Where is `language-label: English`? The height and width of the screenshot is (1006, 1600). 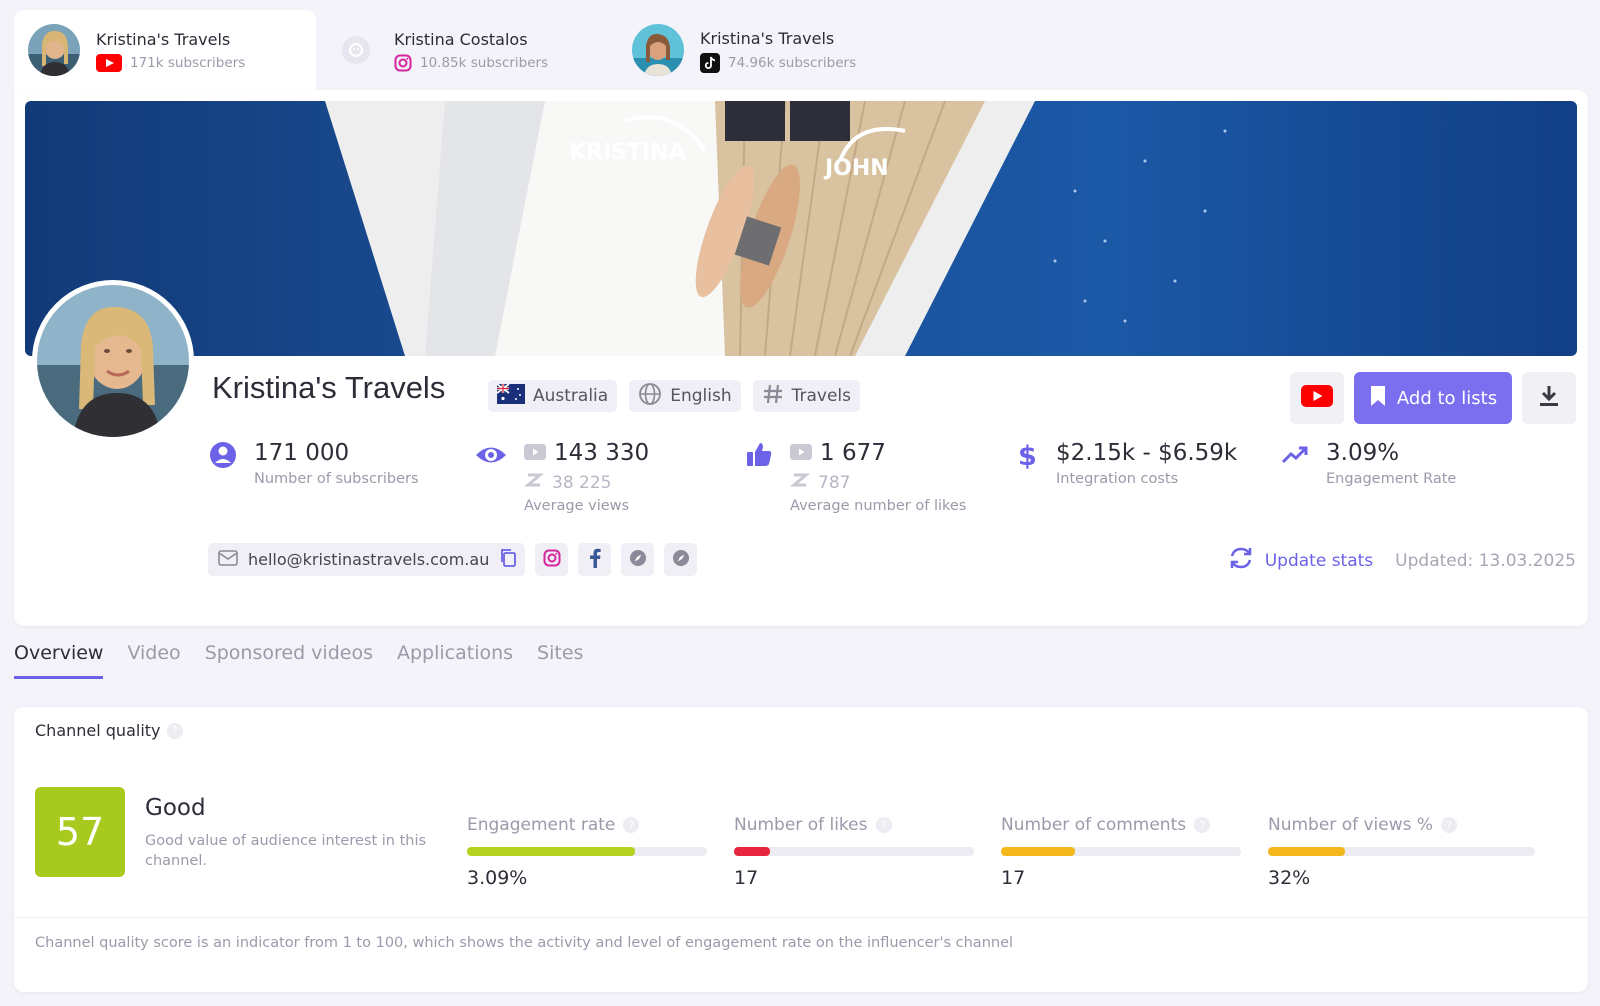 language-label: English is located at coordinates (701, 396).